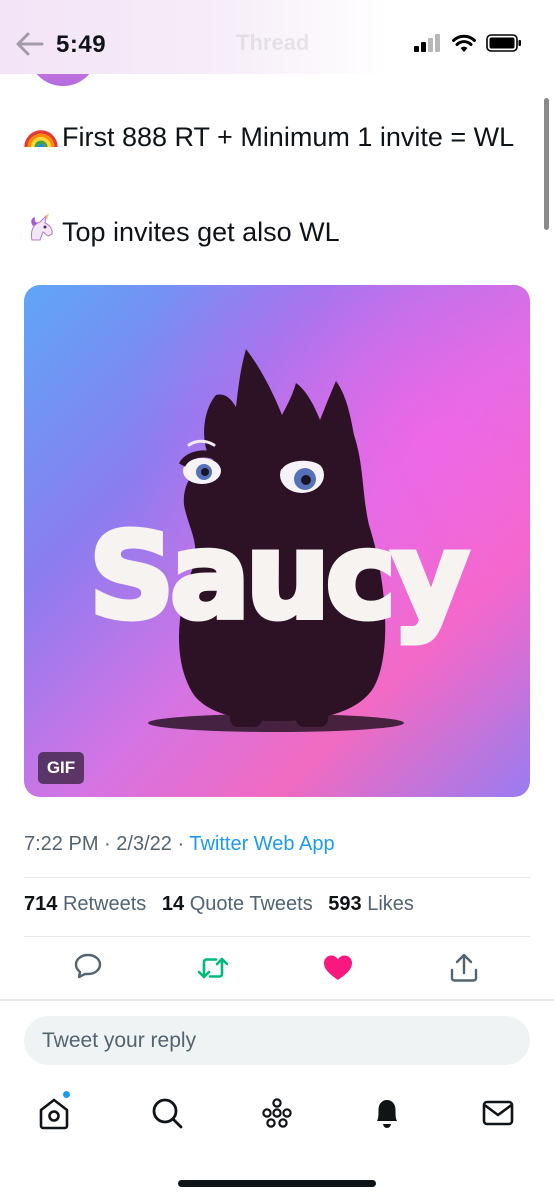  I want to click on retweets-count: 714, so click(41, 904).